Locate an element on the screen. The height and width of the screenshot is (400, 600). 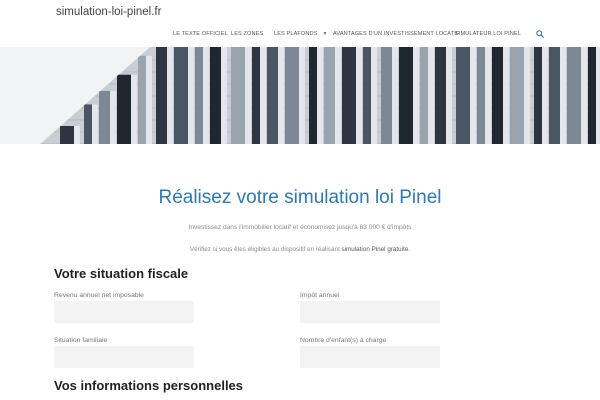
nav-item-zones: LES ZONES is located at coordinates (247, 34).